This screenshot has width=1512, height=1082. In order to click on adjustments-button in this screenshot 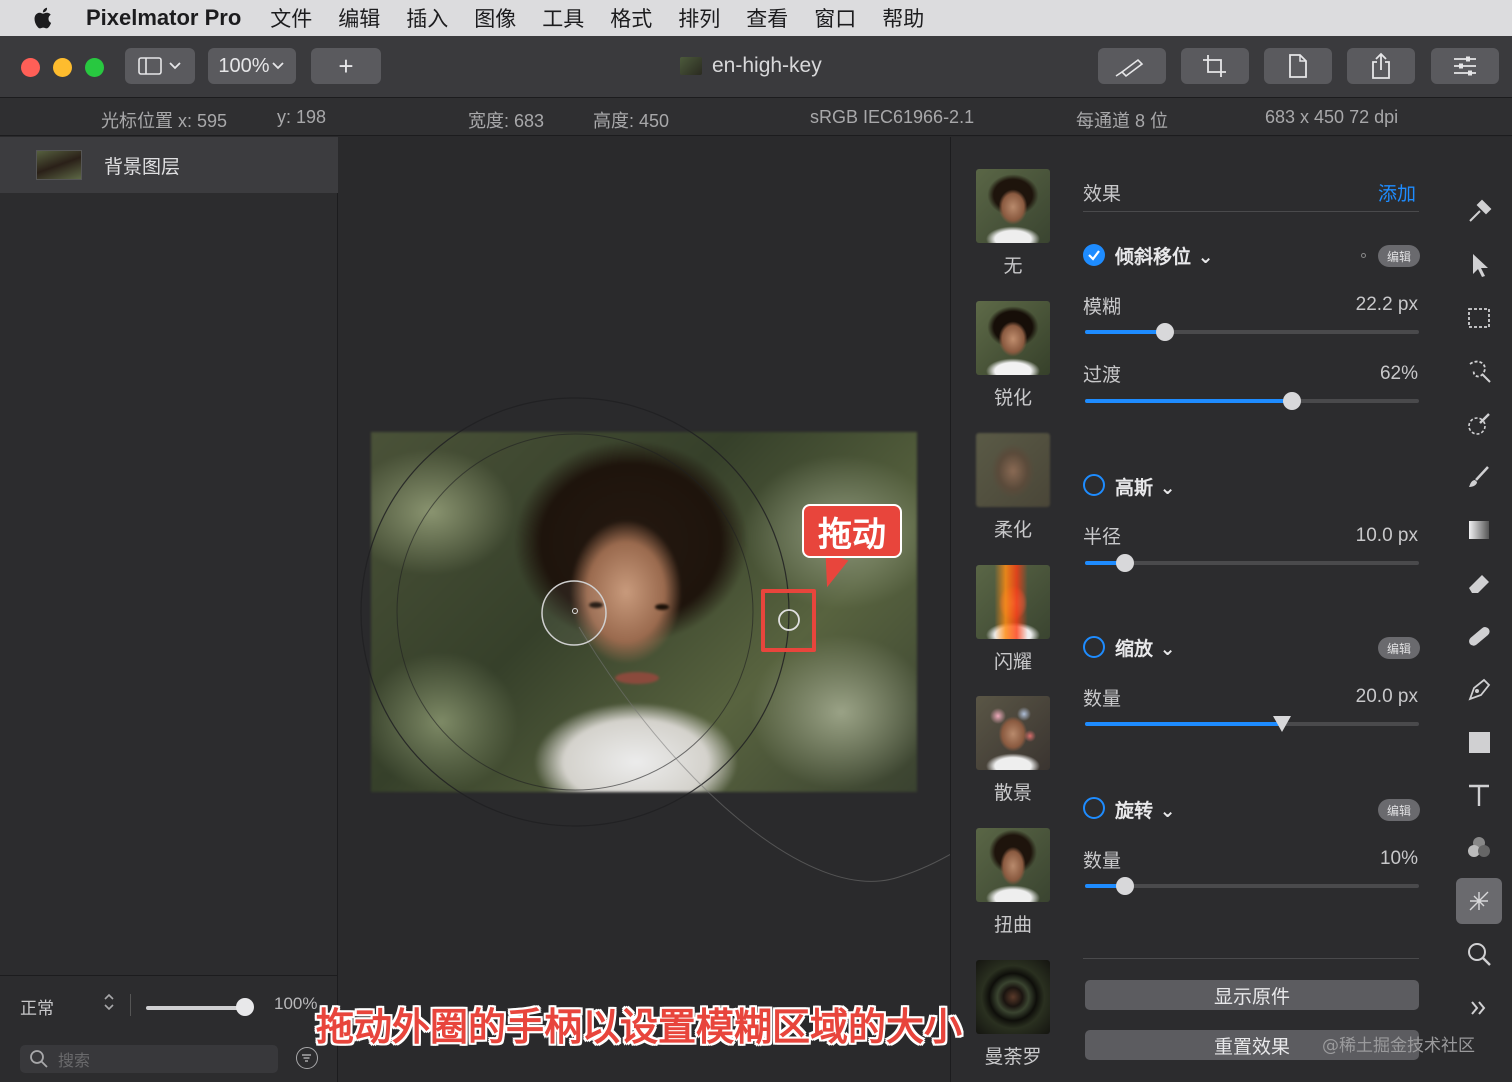, I will do `click(1465, 66)`.